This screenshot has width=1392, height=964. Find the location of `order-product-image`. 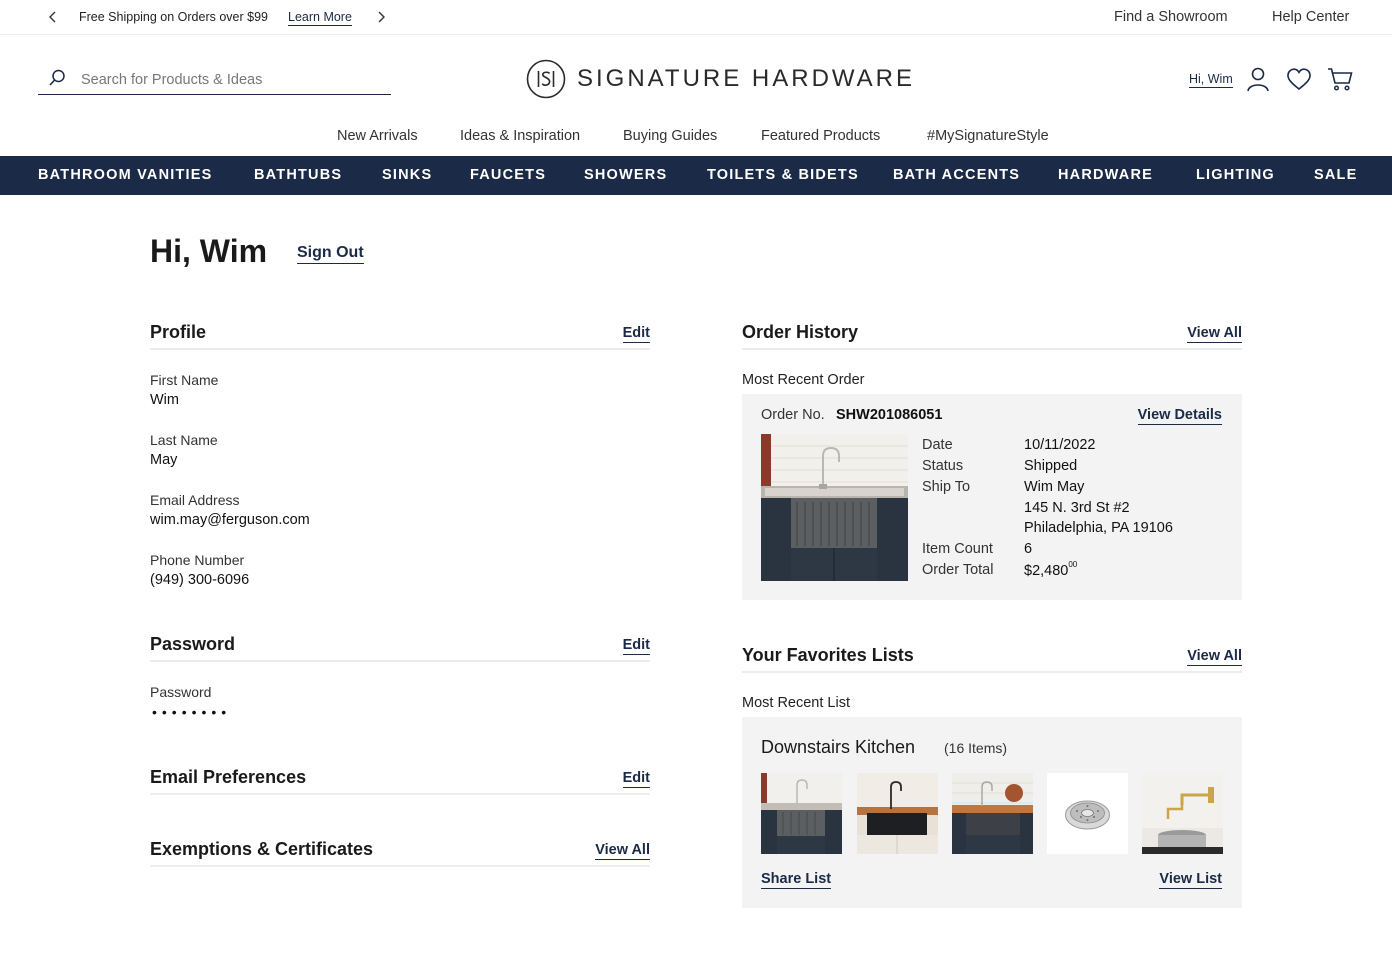

order-product-image is located at coordinates (834, 507).